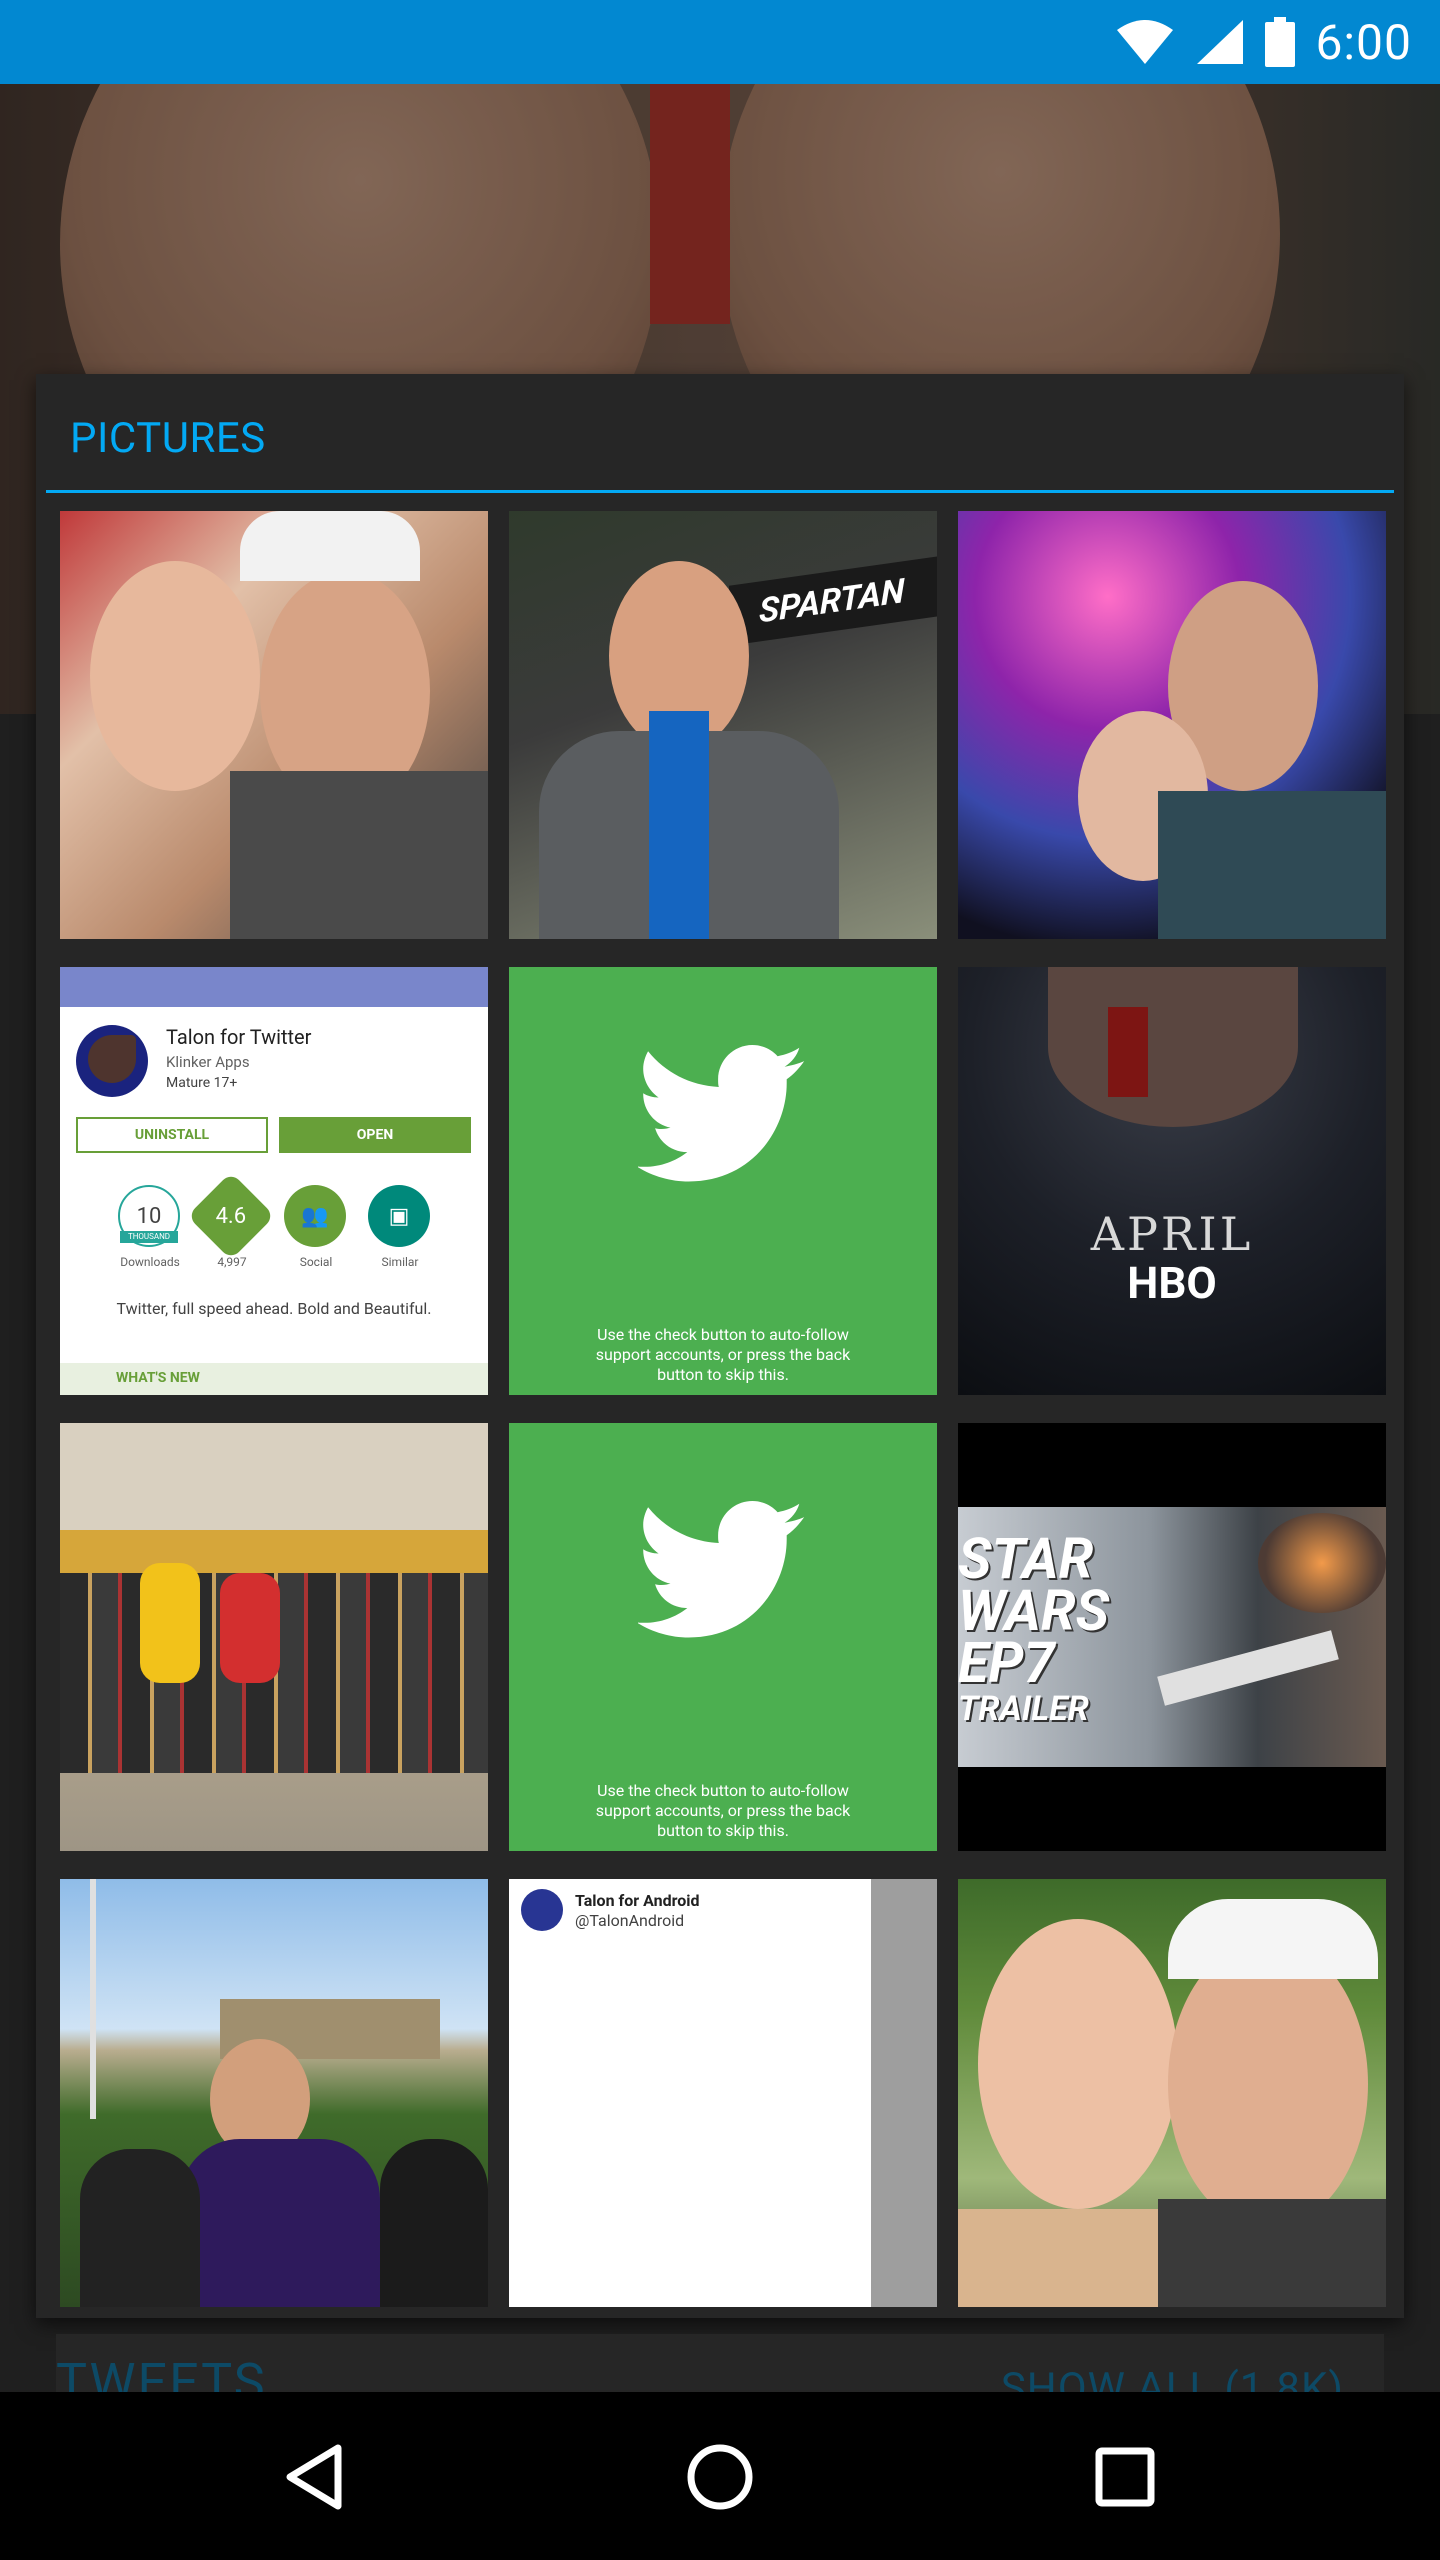 The image size is (1440, 2560). Describe the element at coordinates (1172, 1283) in the screenshot. I see `hbo-logo: HBO` at that location.